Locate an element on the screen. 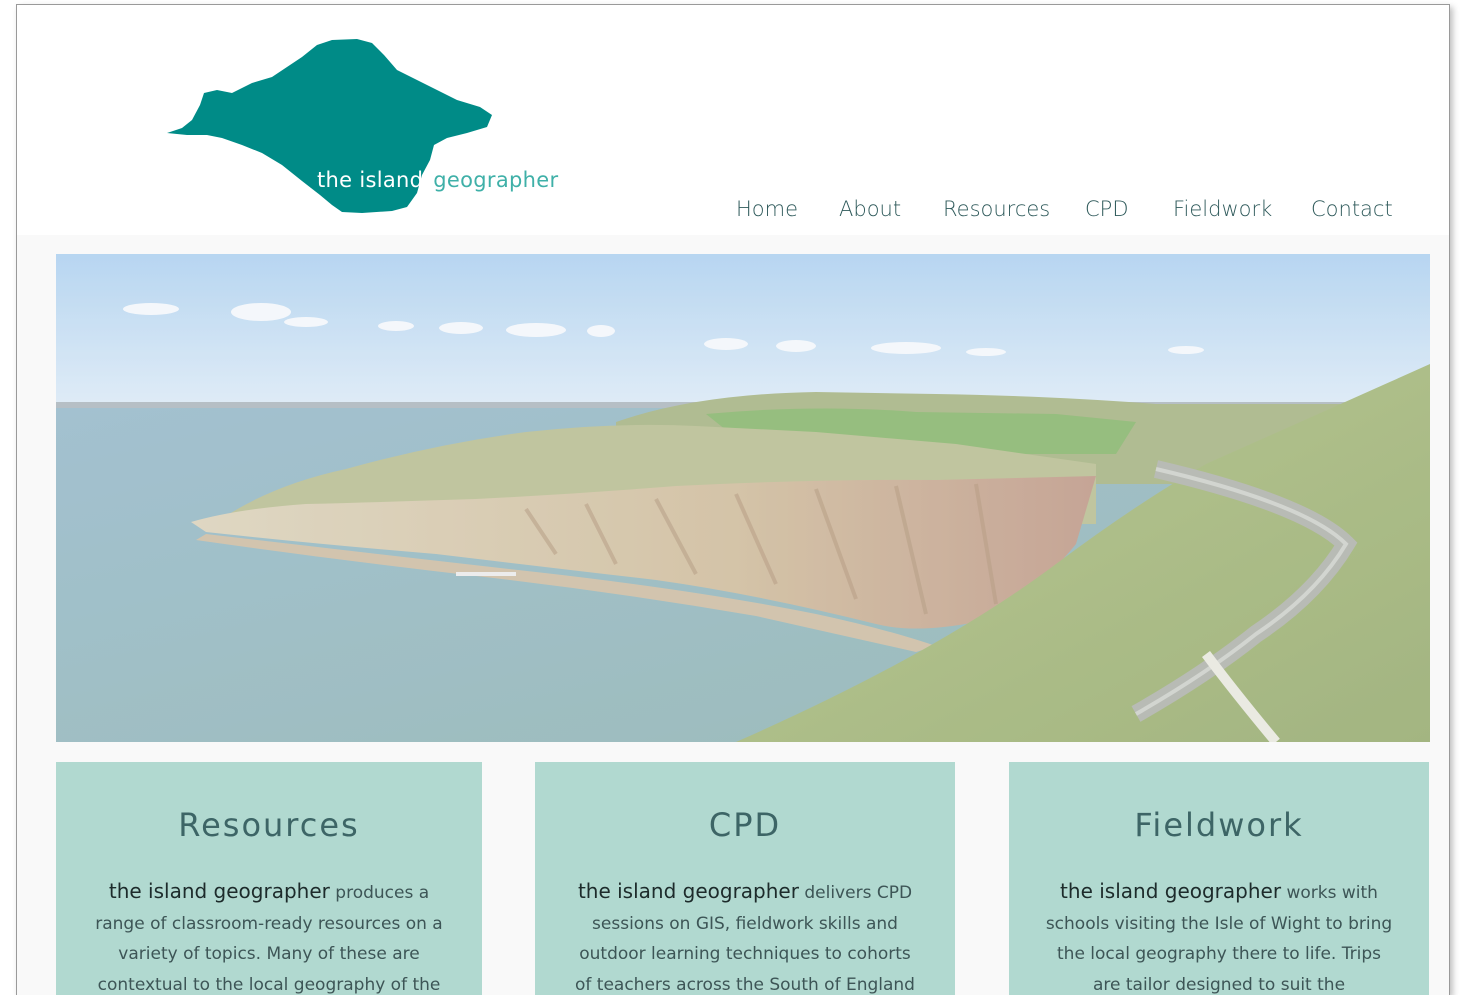 This screenshot has width=1461, height=995. card-title: CPD is located at coordinates (745, 825).